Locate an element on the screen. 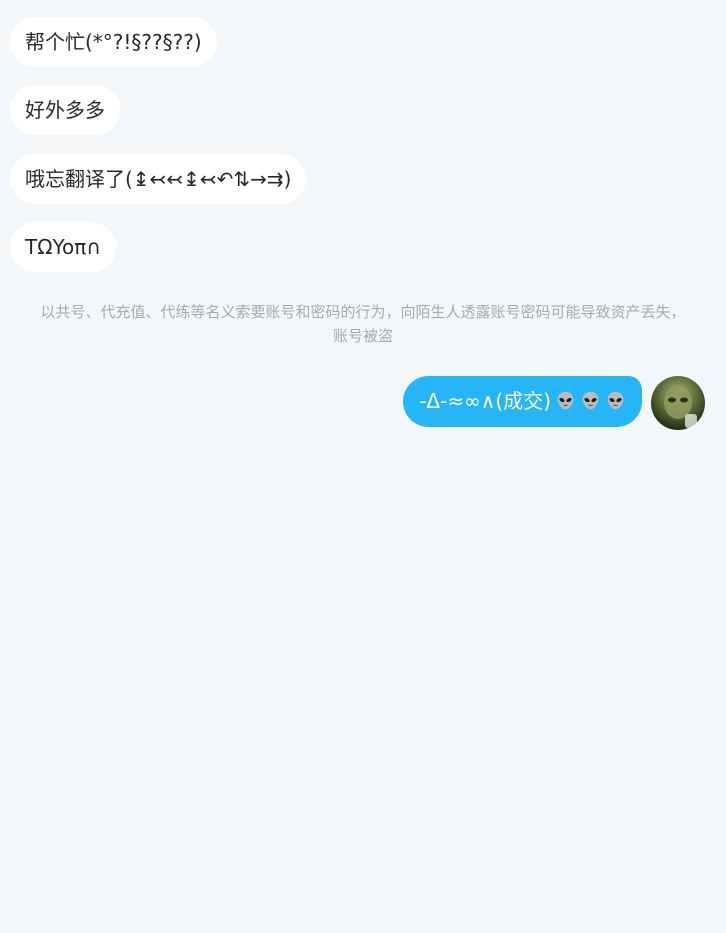  incoming-message-bubble: 哦忘翻译了(↨↢↢↨↢↶⇅→⇉) is located at coordinates (158, 179).